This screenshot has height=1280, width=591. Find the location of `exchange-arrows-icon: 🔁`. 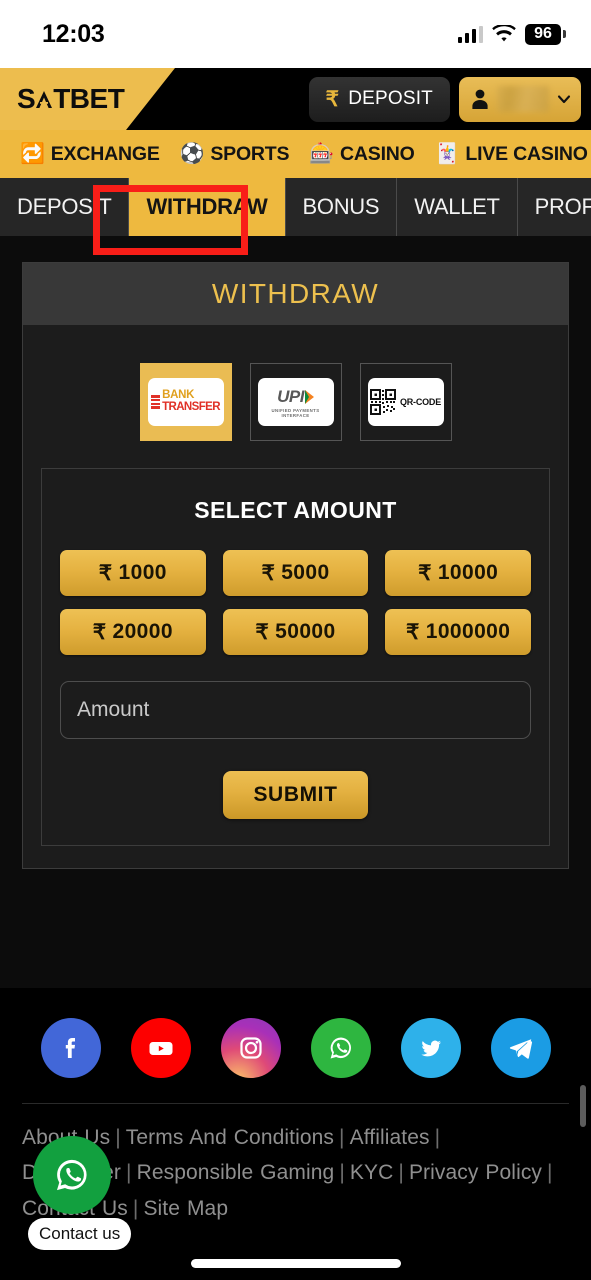

exchange-arrows-icon: 🔁 is located at coordinates (32, 154).